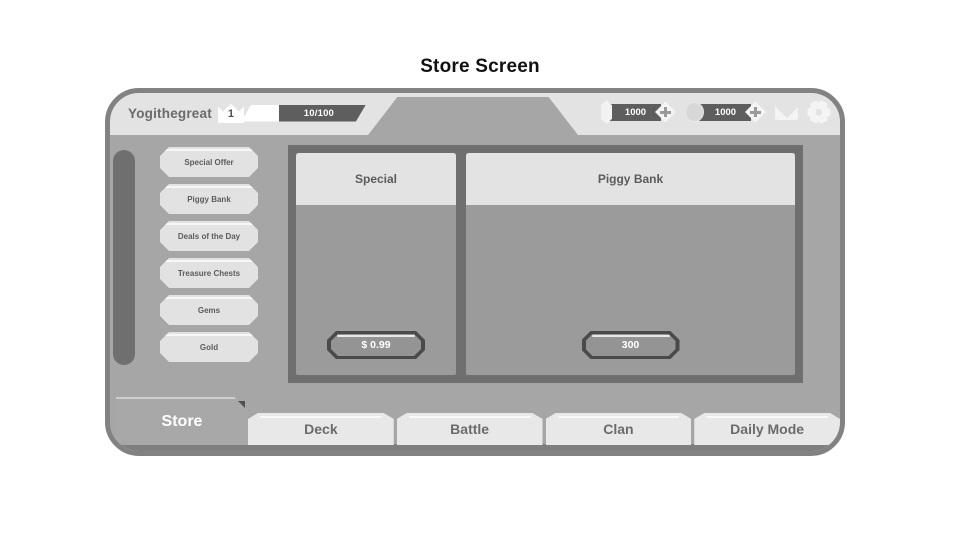 This screenshot has width=960, height=540. I want to click on currency-cluster: 1000 1000, so click(715, 112).